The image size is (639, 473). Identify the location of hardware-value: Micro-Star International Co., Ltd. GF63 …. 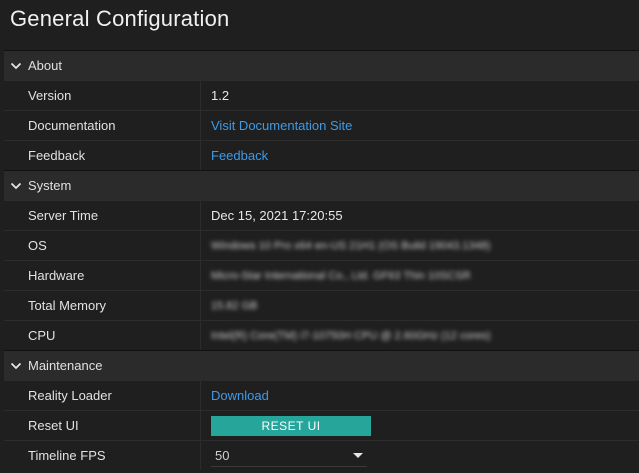
(341, 275).